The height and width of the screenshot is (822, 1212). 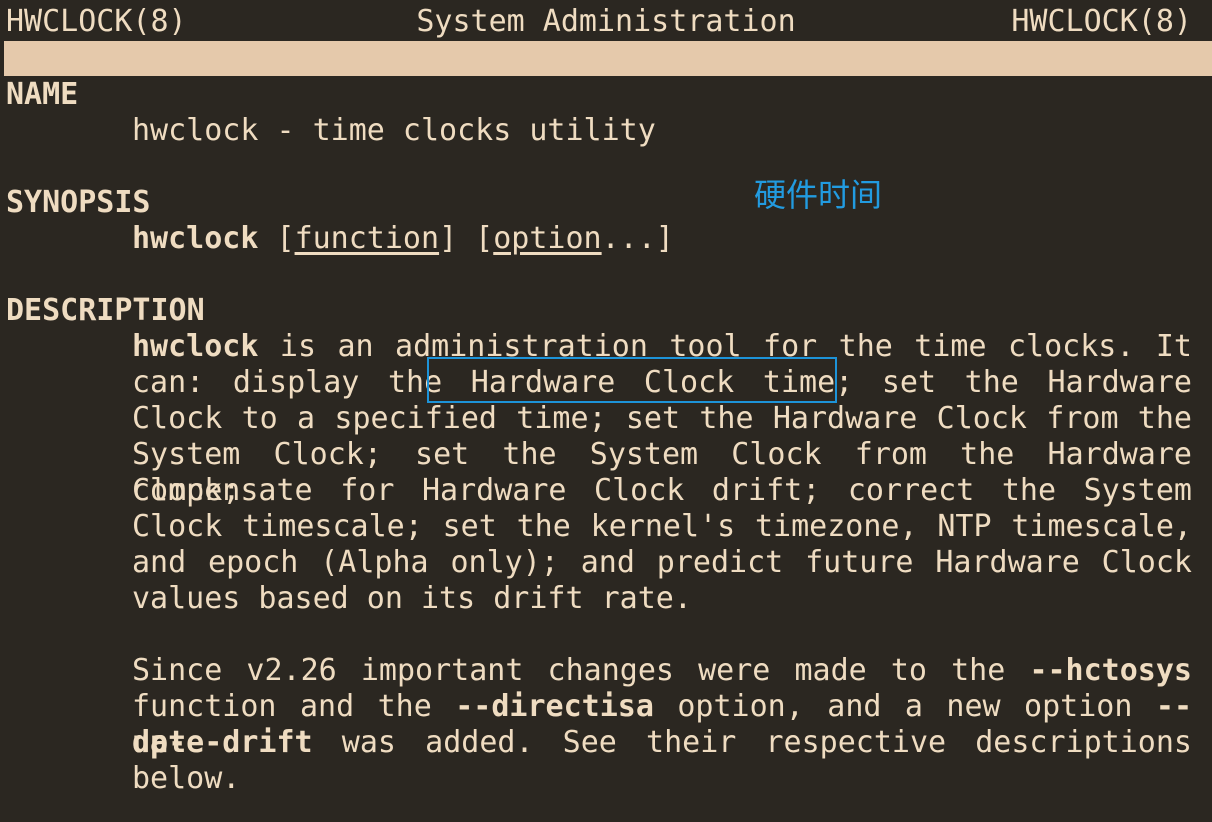 What do you see at coordinates (554, 706) in the screenshot?
I see `option-directisa: --directisa` at bounding box center [554, 706].